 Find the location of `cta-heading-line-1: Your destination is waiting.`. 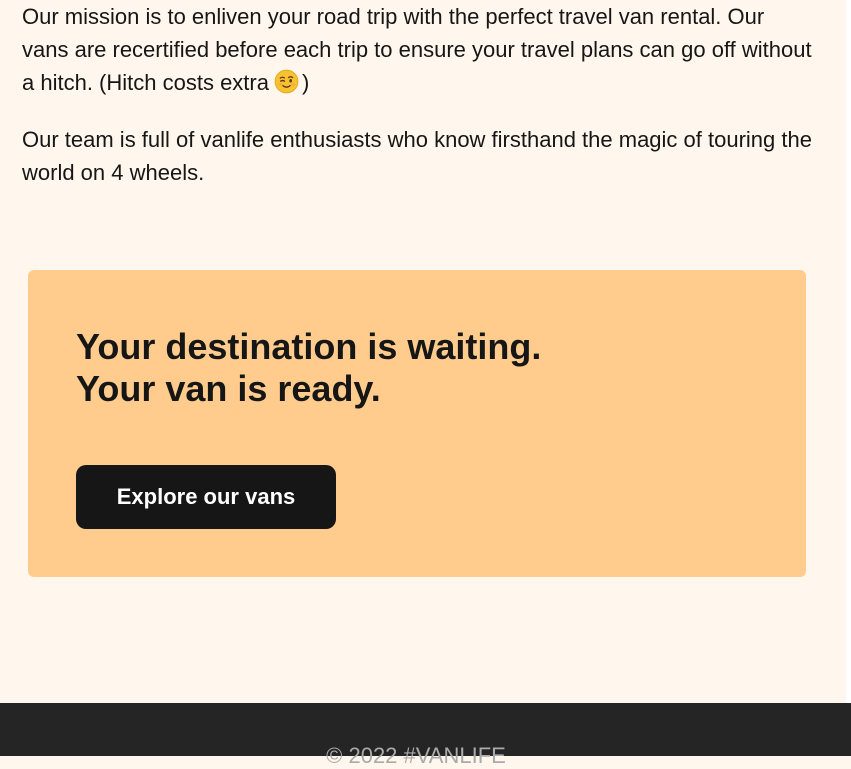

cta-heading-line-1: Your destination is waiting. is located at coordinates (309, 346).